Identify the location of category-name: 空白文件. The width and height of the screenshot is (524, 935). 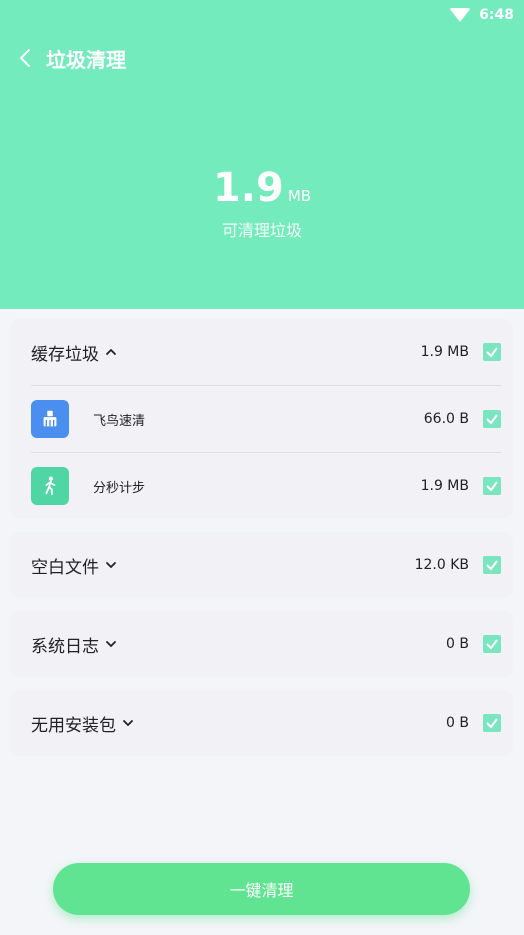
(74, 565).